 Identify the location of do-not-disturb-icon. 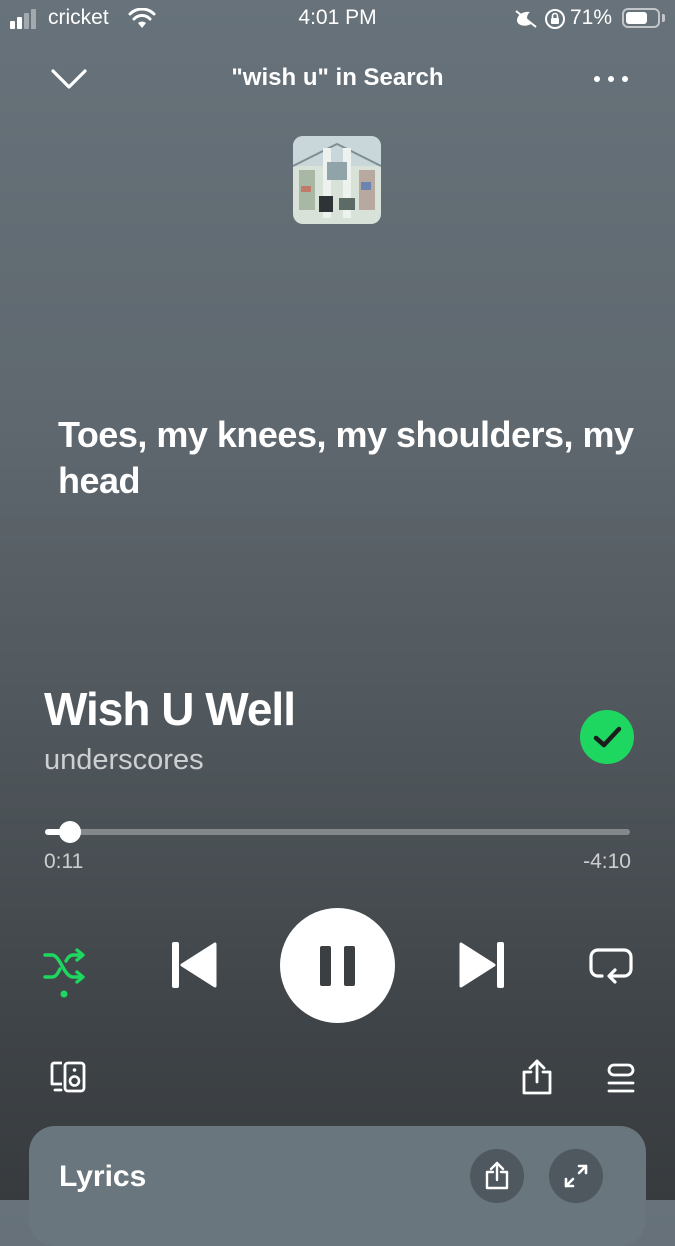
(526, 19).